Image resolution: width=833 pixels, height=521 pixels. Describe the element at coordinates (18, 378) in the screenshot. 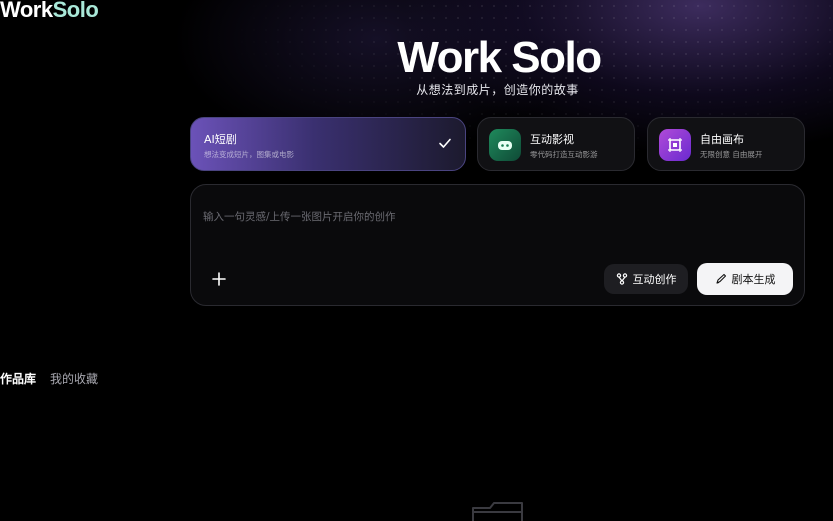

I see `tab-works-library: 作品库` at that location.